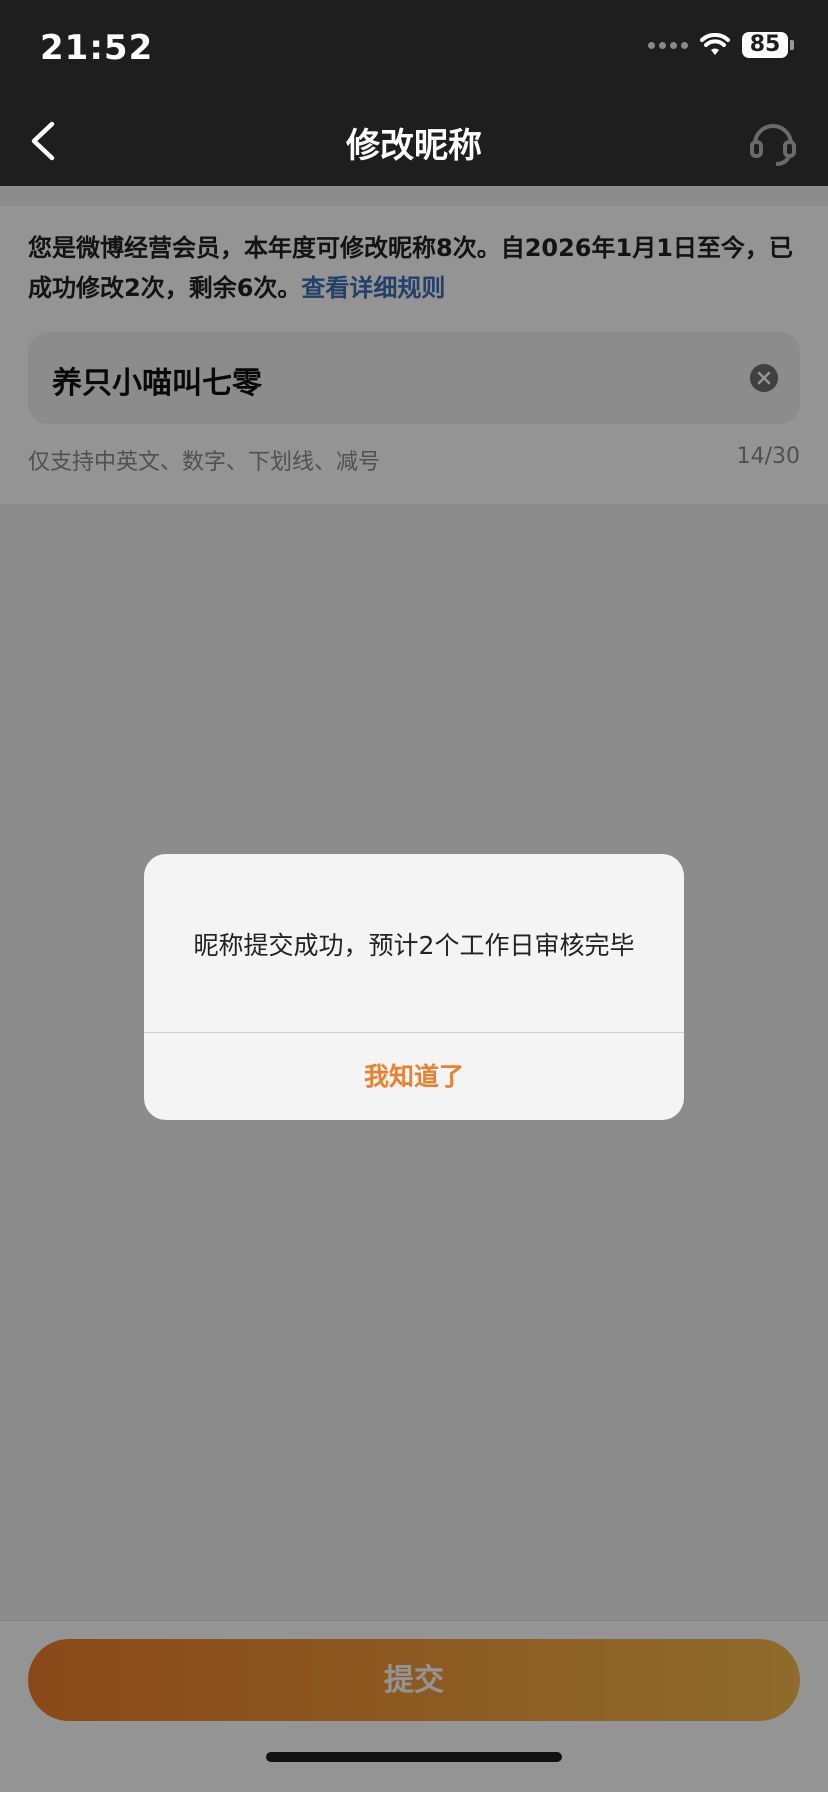 The height and width of the screenshot is (1793, 828). What do you see at coordinates (414, 1076) in the screenshot?
I see `dialog-confirm-button: 我知道了` at bounding box center [414, 1076].